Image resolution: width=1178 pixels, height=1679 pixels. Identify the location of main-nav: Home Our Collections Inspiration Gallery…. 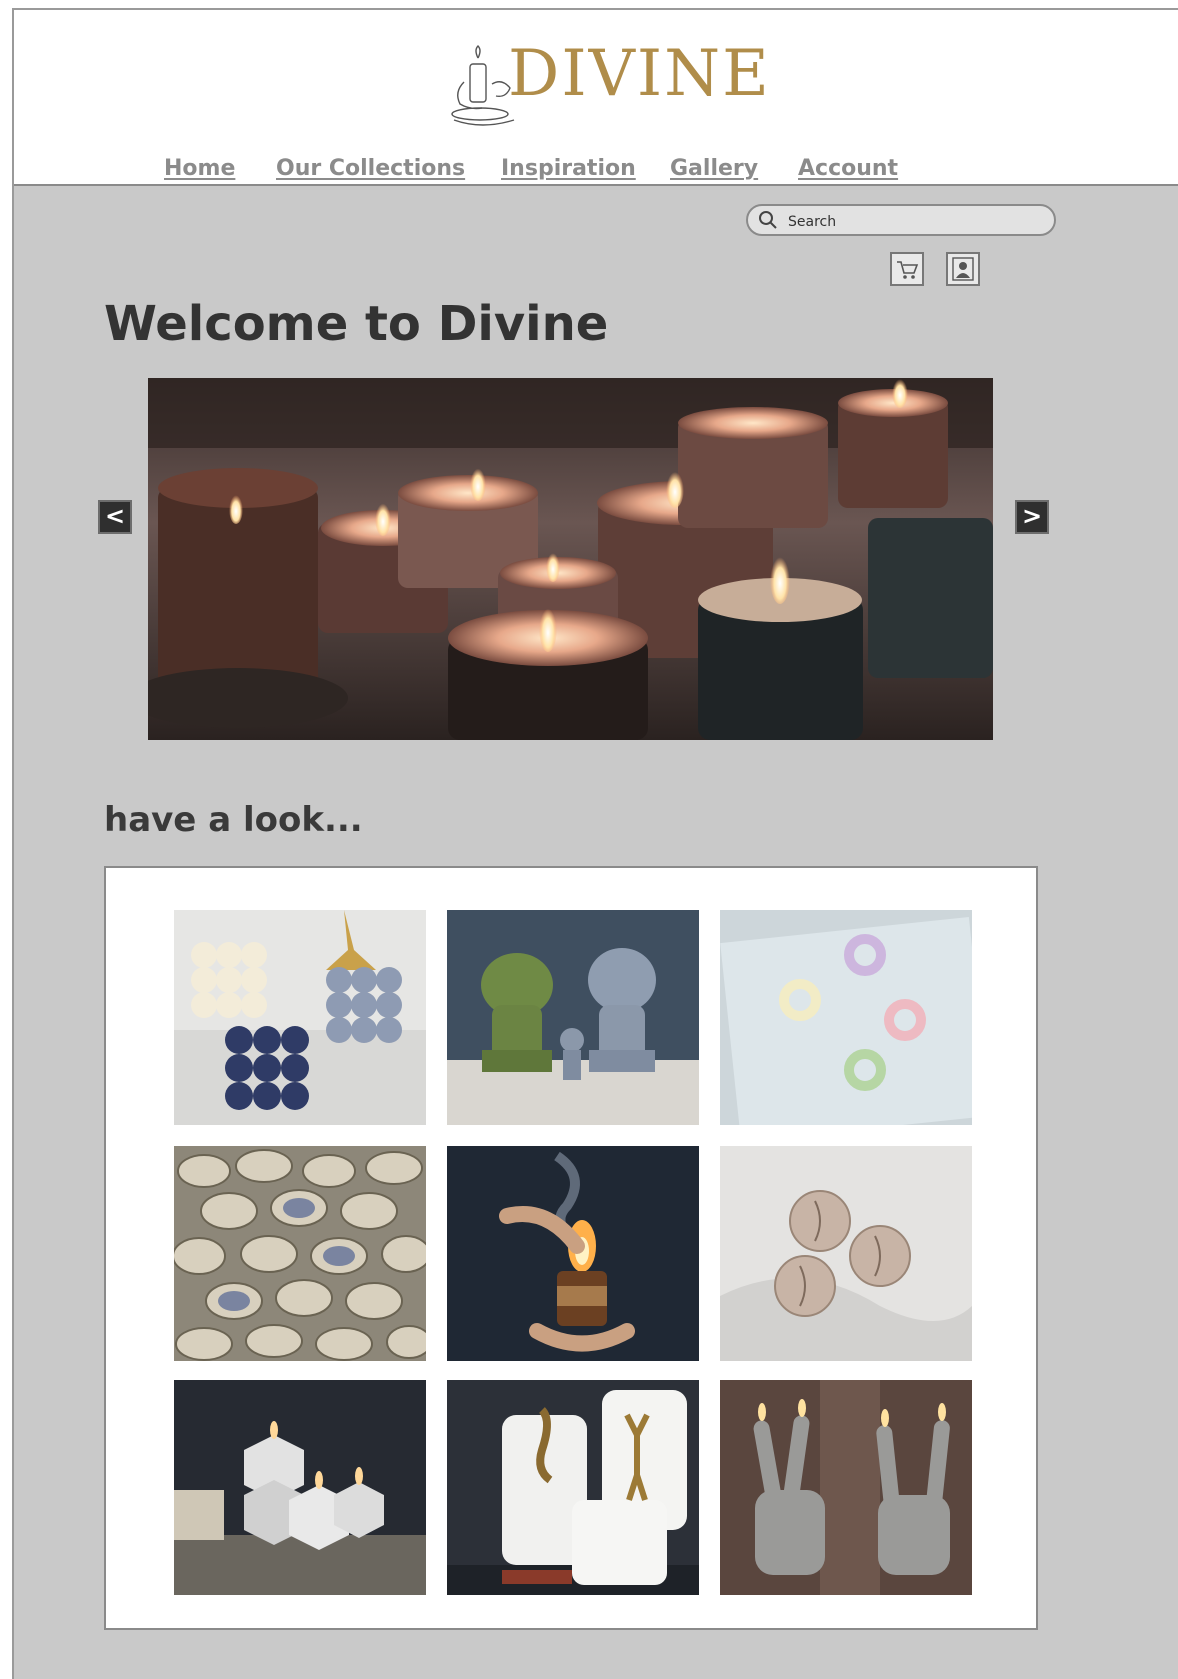
(596, 171).